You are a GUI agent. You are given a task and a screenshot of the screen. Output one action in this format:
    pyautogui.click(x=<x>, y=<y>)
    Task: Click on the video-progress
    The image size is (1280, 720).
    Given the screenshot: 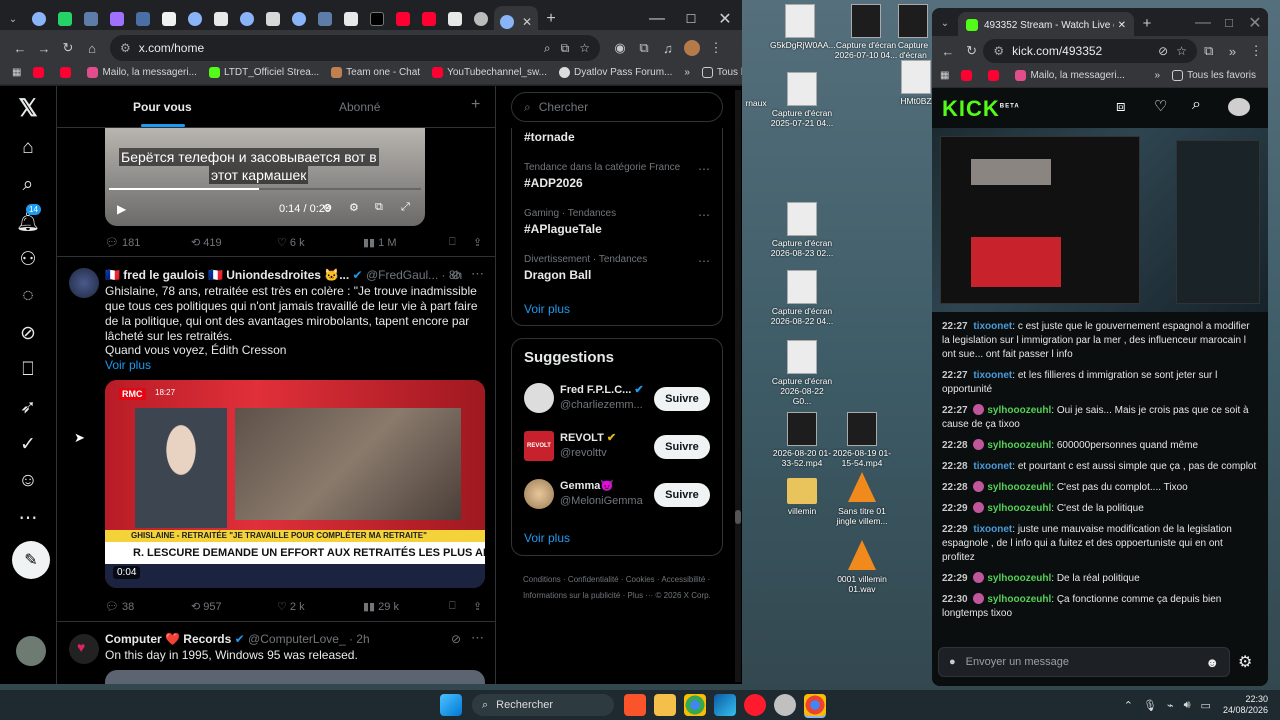 What is the action you would take?
    pyautogui.click(x=265, y=189)
    